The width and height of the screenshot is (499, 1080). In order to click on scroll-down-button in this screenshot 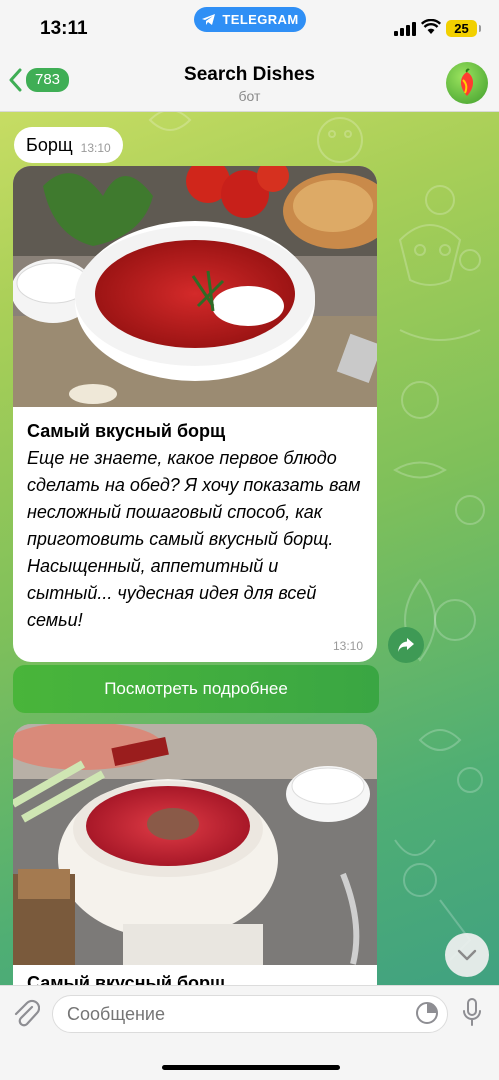, I will do `click(467, 955)`.